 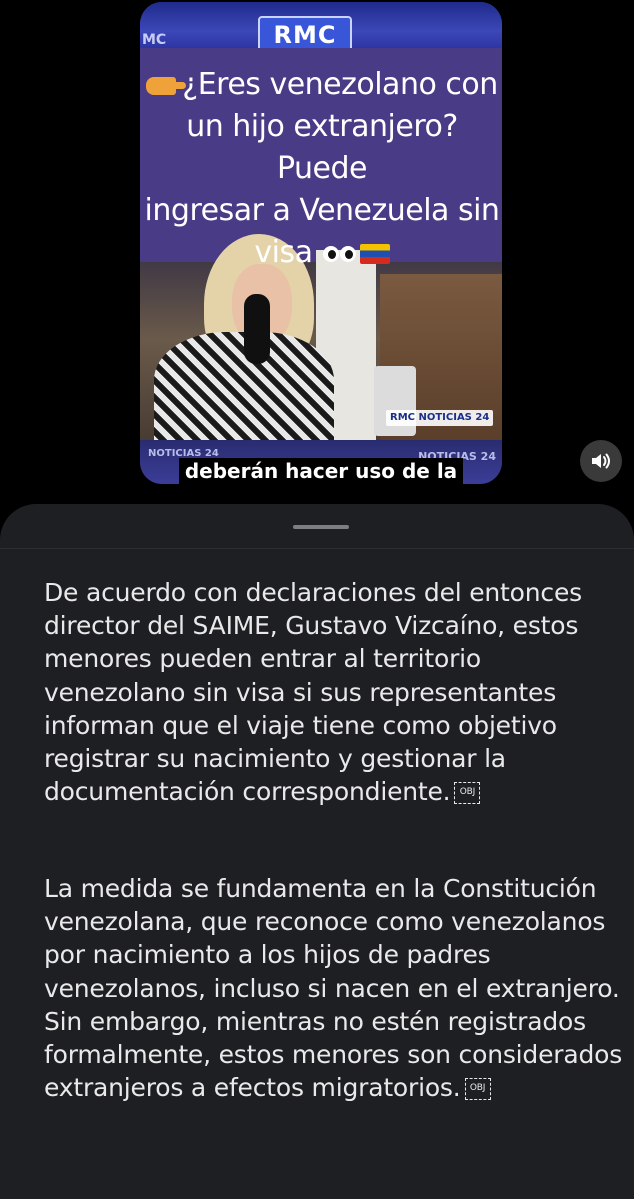 I want to click on microphone, so click(x=257, y=329).